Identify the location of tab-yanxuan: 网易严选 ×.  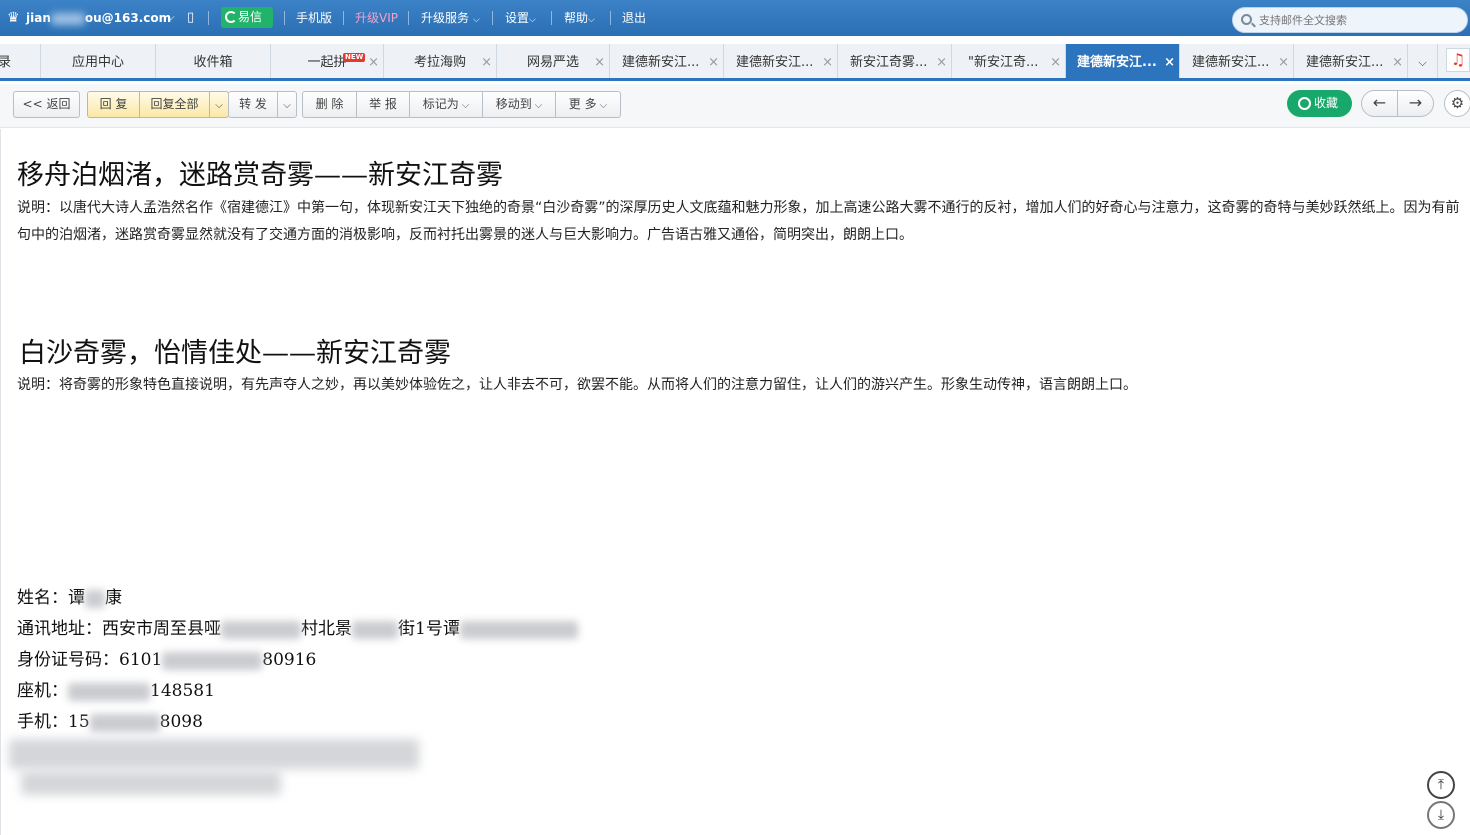
(553, 61).